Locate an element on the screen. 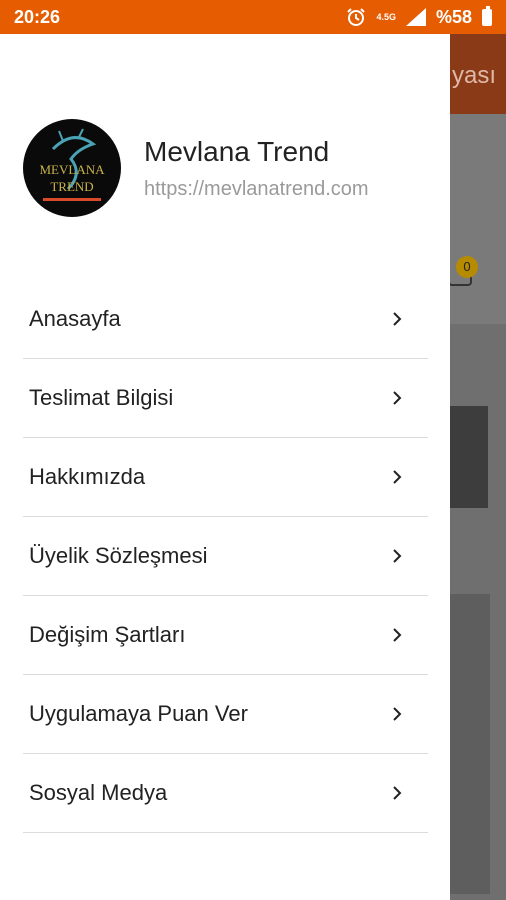  menu-item-uyelik-sozlesmesi: Üyelik Sözleşmesi is located at coordinates (225, 556).